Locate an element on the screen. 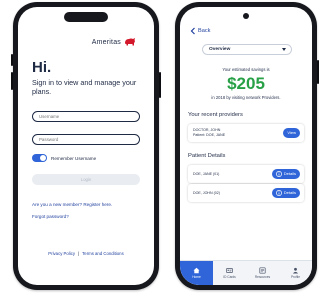 The height and width of the screenshot is (293, 320). tab-label: Resources is located at coordinates (262, 277).